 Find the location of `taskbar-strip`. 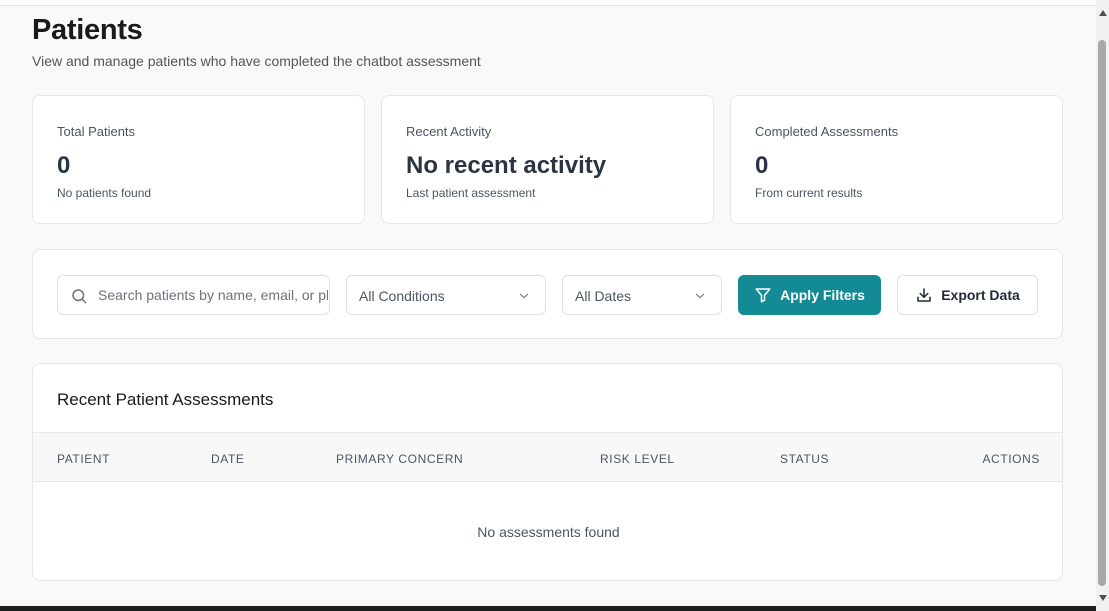

taskbar-strip is located at coordinates (548, 608).